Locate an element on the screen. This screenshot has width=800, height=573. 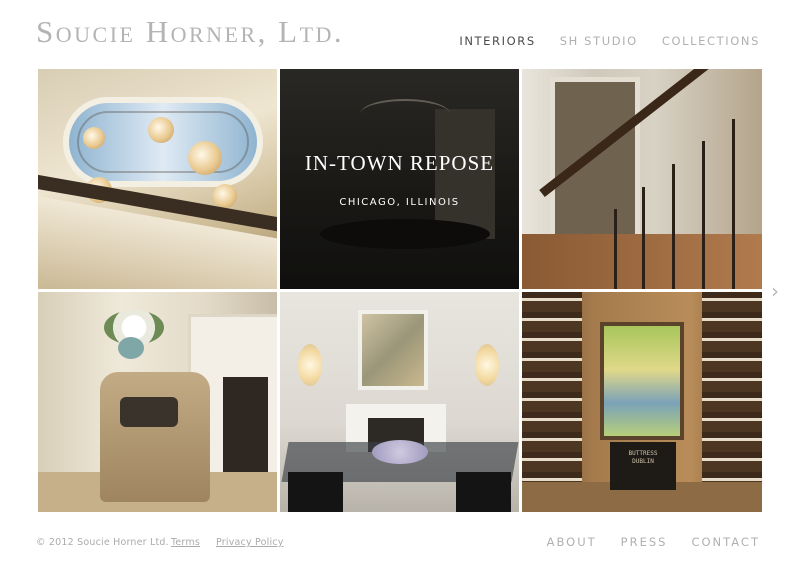
footer-link-press: PRESS is located at coordinates (644, 542).